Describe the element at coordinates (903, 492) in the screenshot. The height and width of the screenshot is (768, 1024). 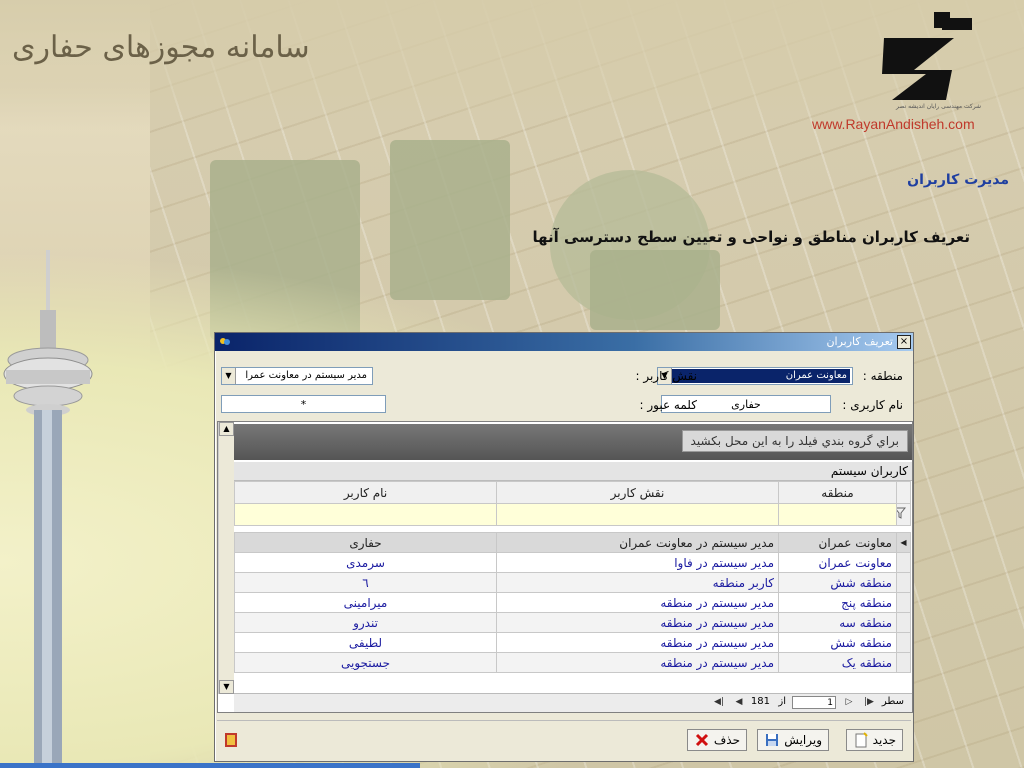
I see `header-indicator` at that location.